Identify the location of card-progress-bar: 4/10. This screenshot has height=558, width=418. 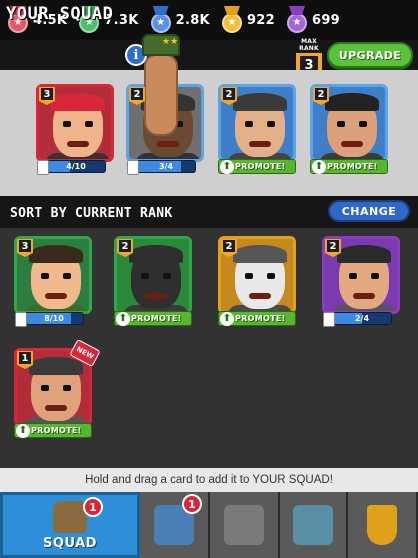
(76, 166).